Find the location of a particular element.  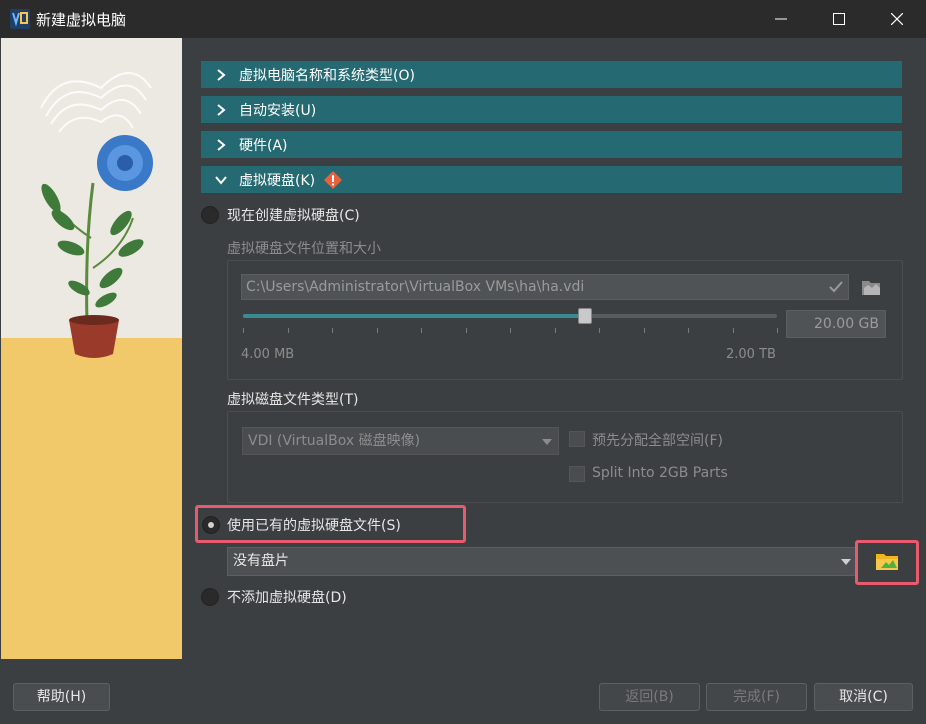

maximize-icon is located at coordinates (839, 19).